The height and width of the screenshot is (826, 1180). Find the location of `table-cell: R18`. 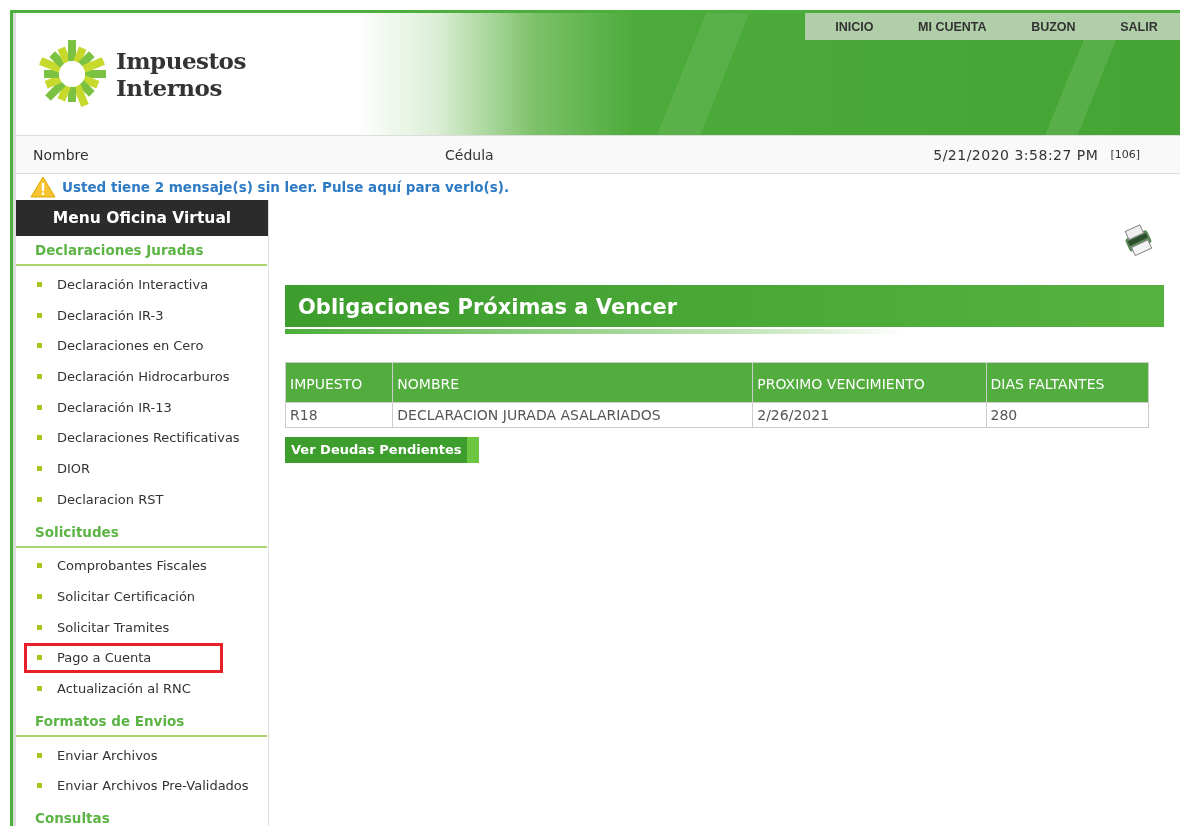

table-cell: R18 is located at coordinates (339, 415).